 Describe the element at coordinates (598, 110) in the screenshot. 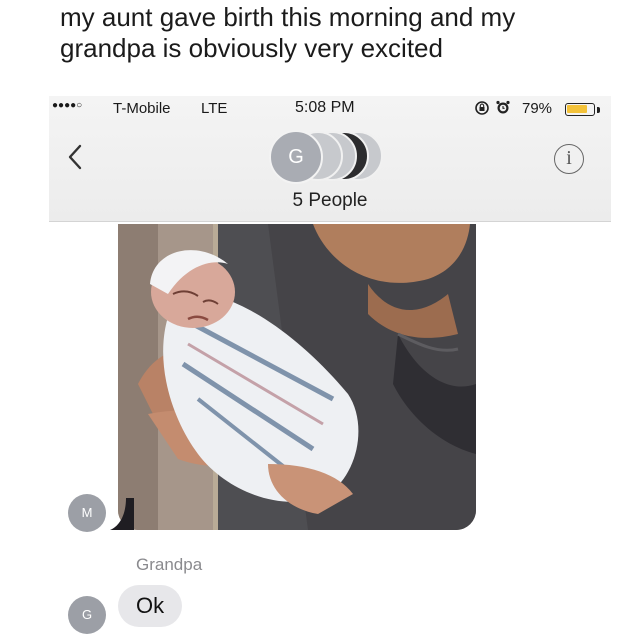

I see `battery-tip` at that location.